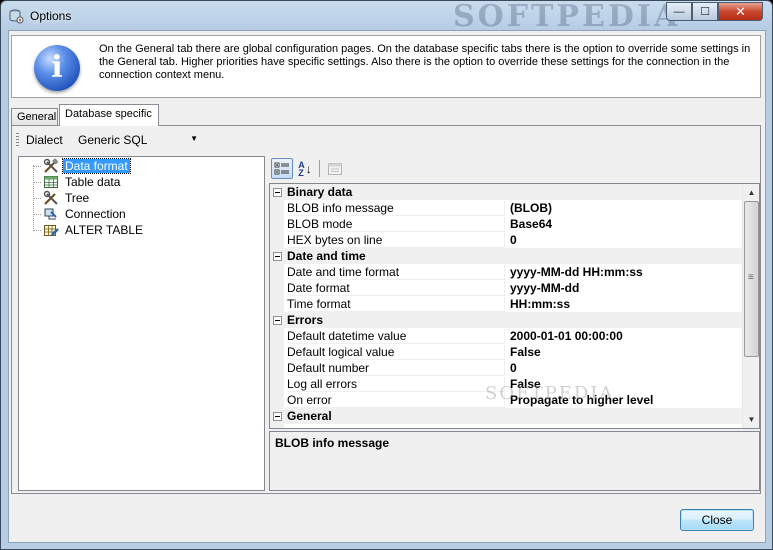  What do you see at coordinates (396, 224) in the screenshot?
I see `property-name: BLOB mode` at bounding box center [396, 224].